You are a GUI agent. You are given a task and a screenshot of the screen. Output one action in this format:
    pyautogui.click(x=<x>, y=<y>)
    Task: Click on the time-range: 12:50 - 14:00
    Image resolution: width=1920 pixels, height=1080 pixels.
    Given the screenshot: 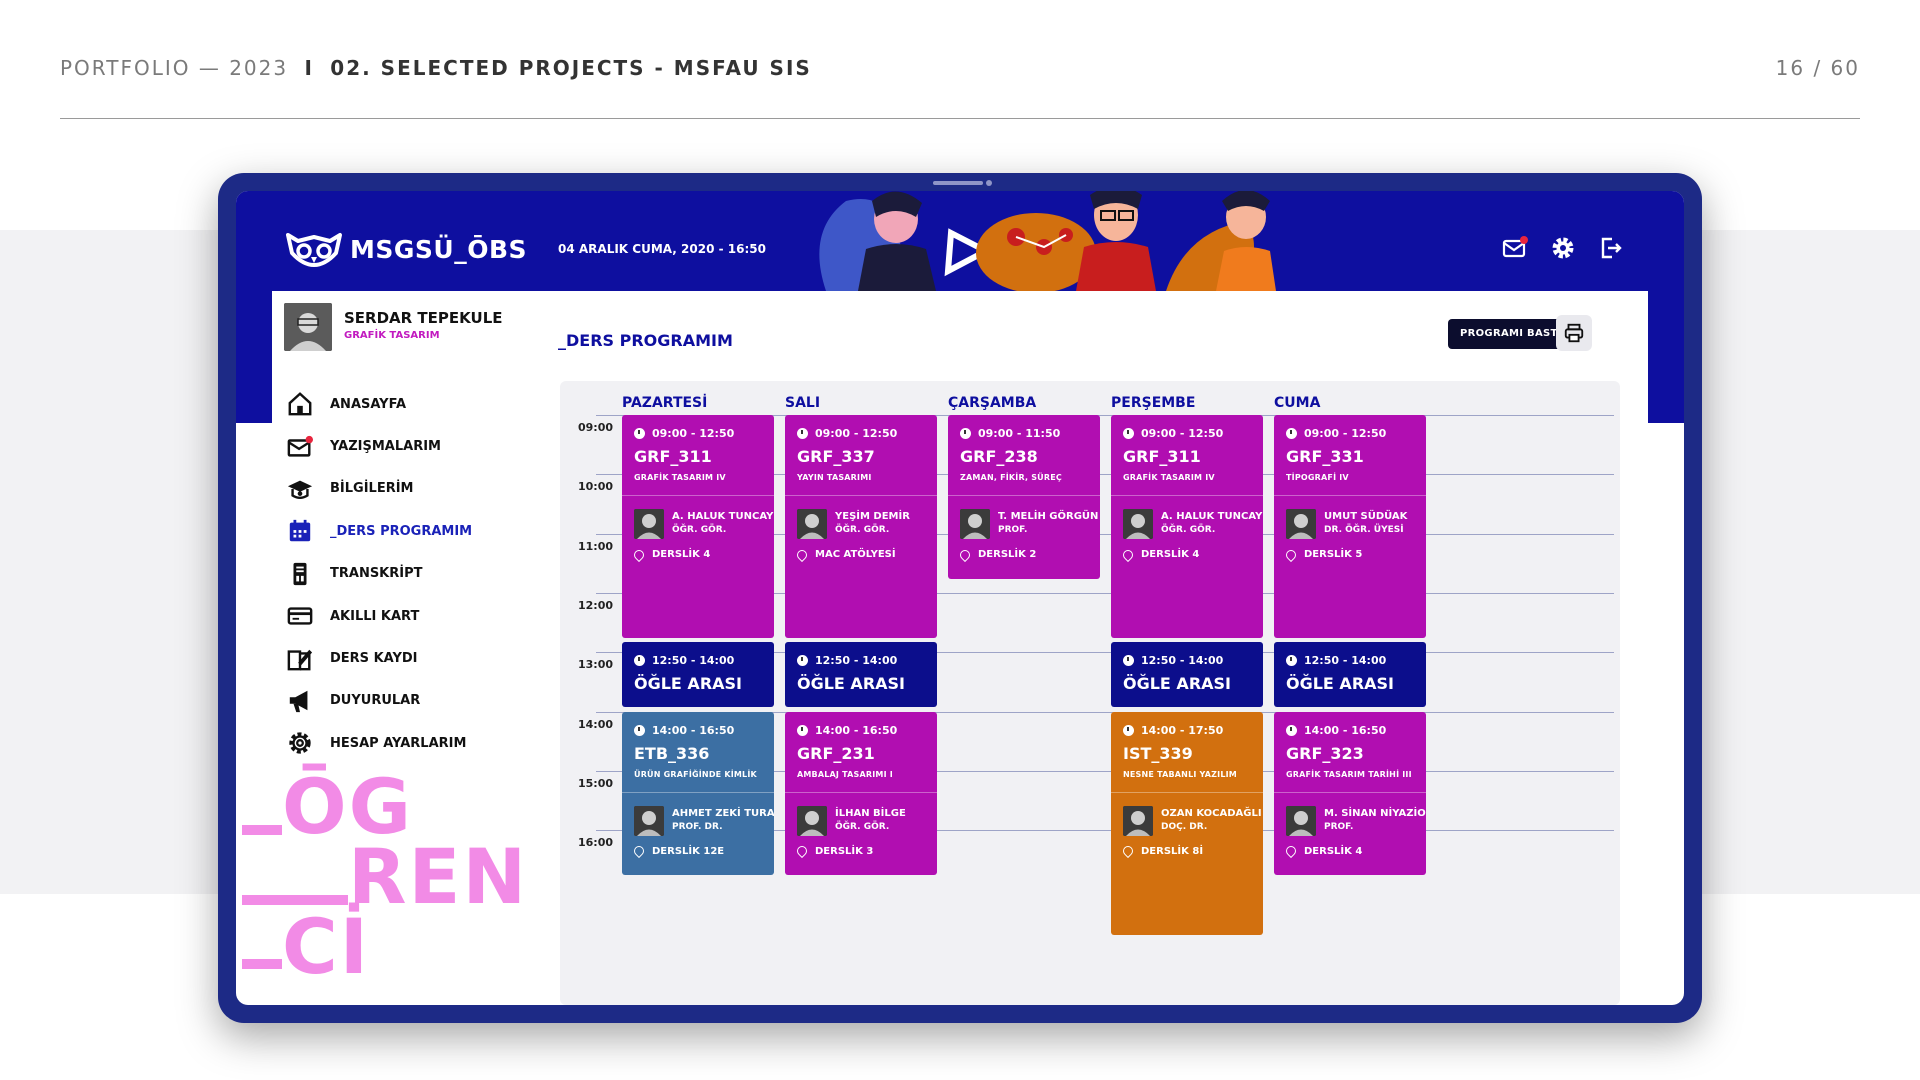 What is the action you would take?
    pyautogui.click(x=693, y=661)
    